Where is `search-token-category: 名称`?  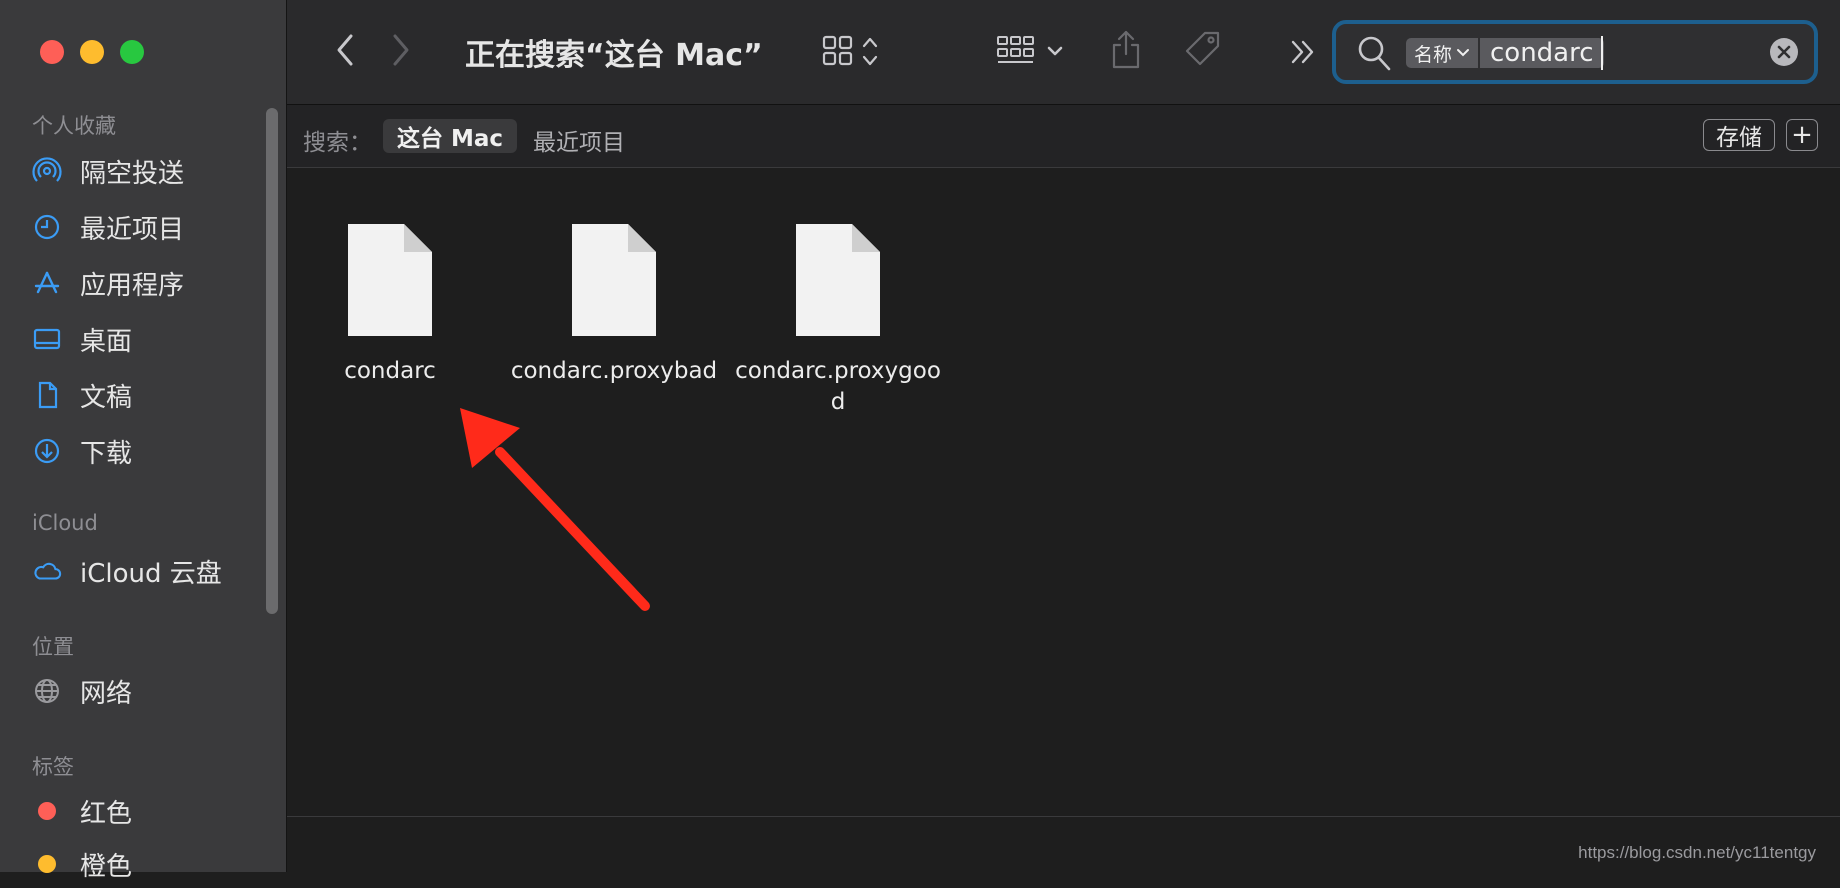
search-token-category: 名称 is located at coordinates (1442, 53).